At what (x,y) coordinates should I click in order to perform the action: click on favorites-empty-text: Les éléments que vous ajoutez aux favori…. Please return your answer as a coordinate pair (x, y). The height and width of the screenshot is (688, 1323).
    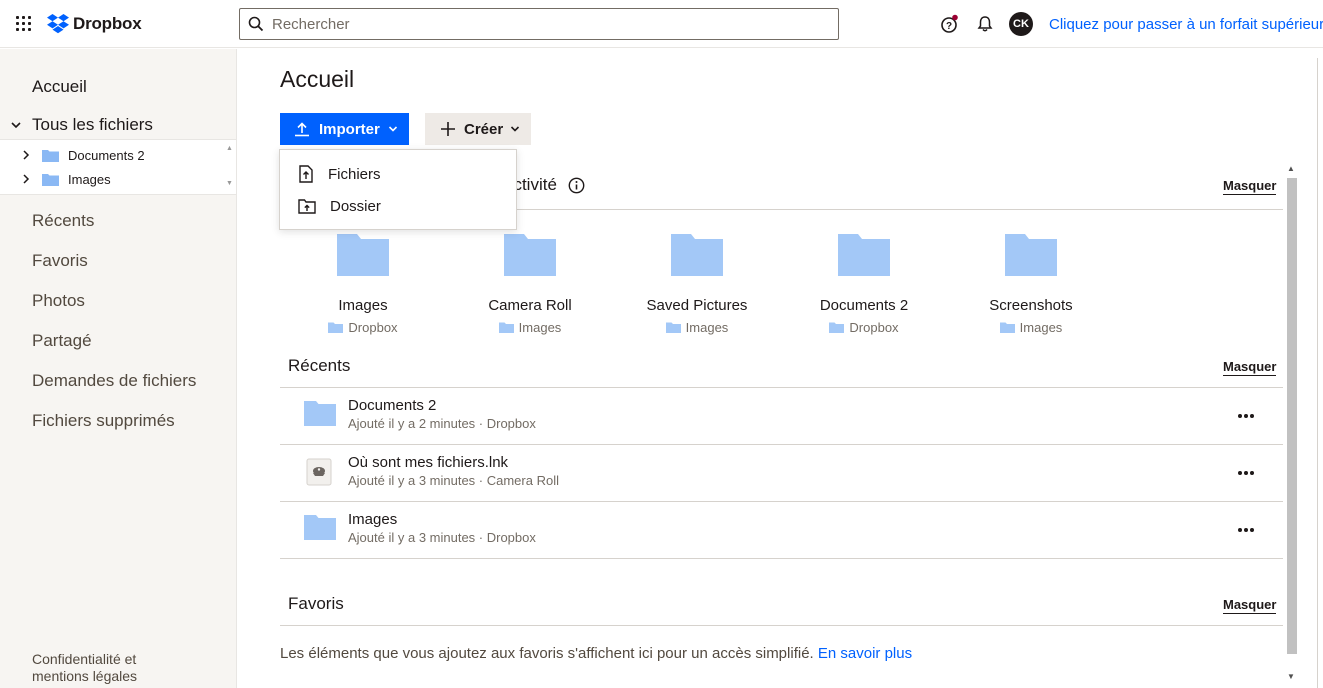
    Looking at the image, I should click on (547, 653).